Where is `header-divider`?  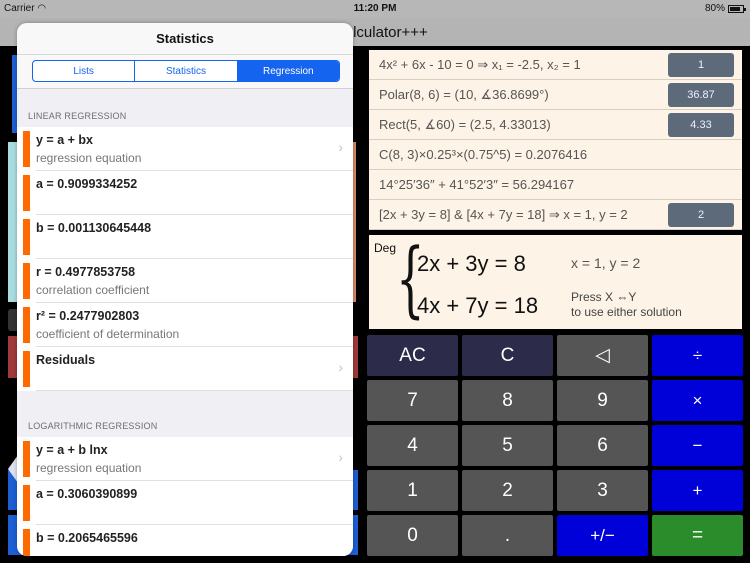
header-divider is located at coordinates (185, 54).